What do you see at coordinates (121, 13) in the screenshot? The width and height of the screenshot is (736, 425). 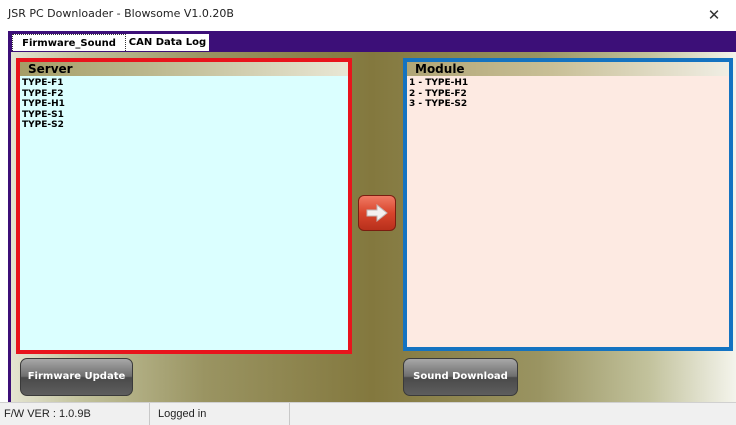 I see `window-title: JSR PC Downloader - Blowsome V1.0.20B` at bounding box center [121, 13].